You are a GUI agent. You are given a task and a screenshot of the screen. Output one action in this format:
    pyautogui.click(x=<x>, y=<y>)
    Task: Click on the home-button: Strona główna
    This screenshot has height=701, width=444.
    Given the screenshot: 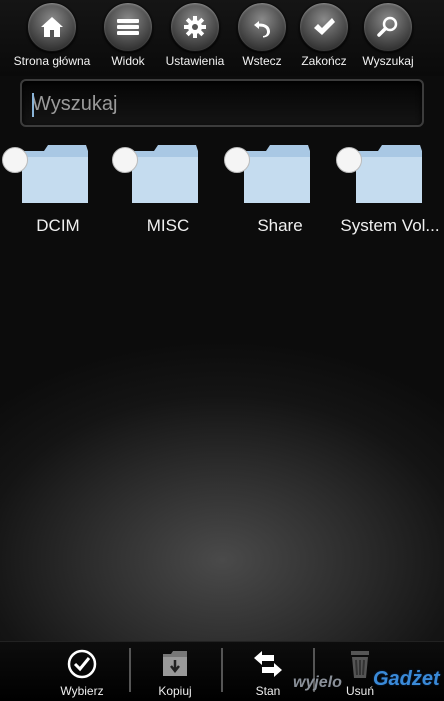 What is the action you would take?
    pyautogui.click(x=52, y=35)
    